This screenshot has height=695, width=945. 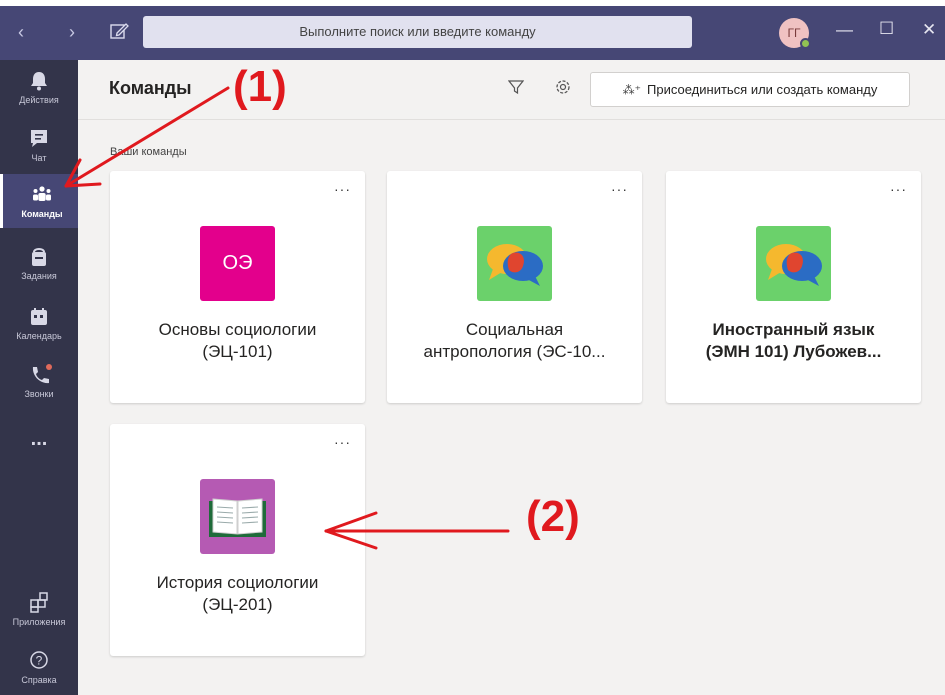 I want to click on arrow-to-card, so click(x=417, y=530).